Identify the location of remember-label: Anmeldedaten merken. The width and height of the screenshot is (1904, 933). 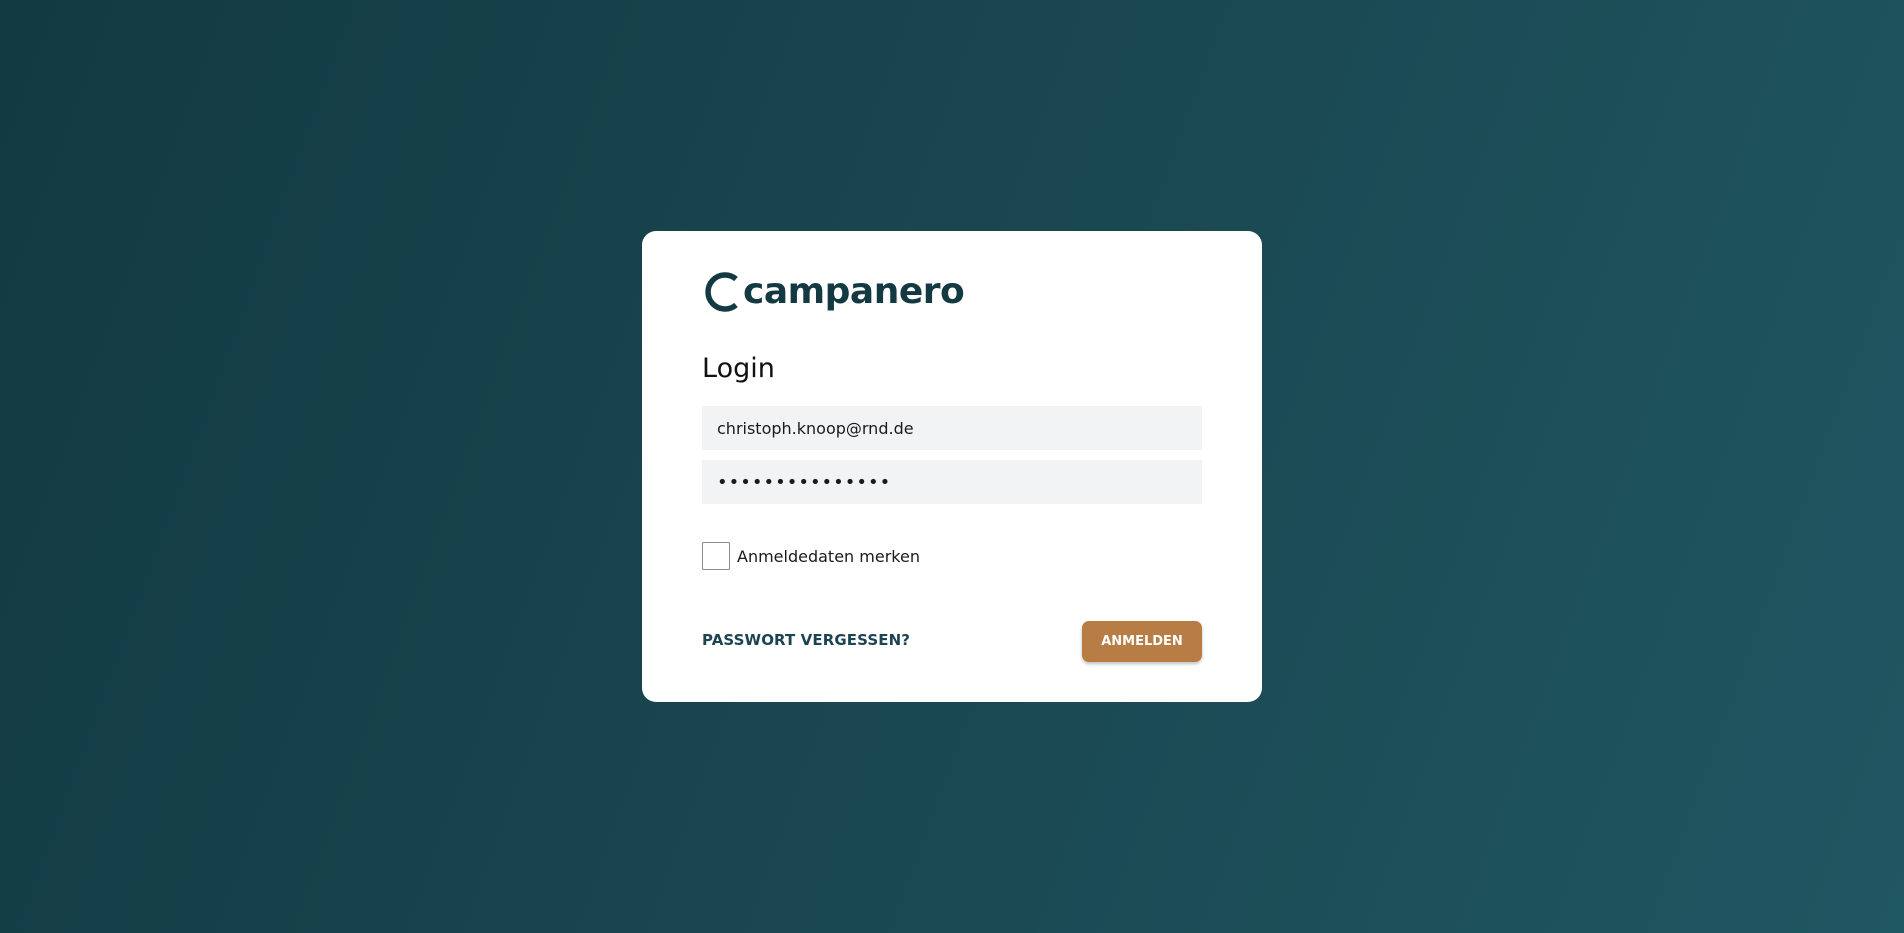
(828, 556).